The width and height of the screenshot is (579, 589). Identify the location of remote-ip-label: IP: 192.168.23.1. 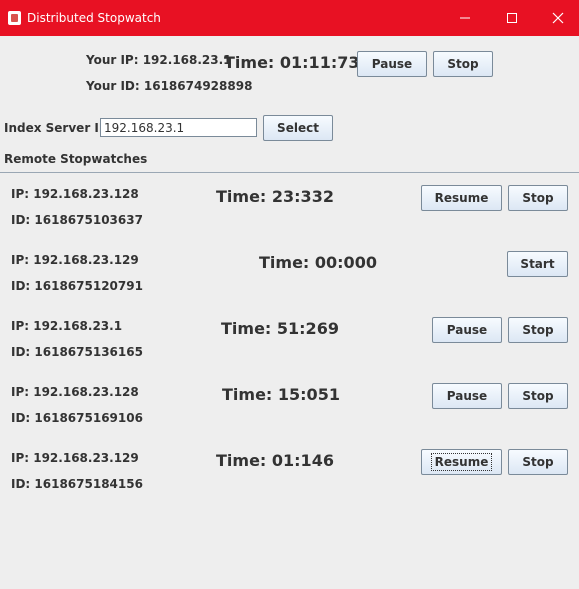
(67, 326).